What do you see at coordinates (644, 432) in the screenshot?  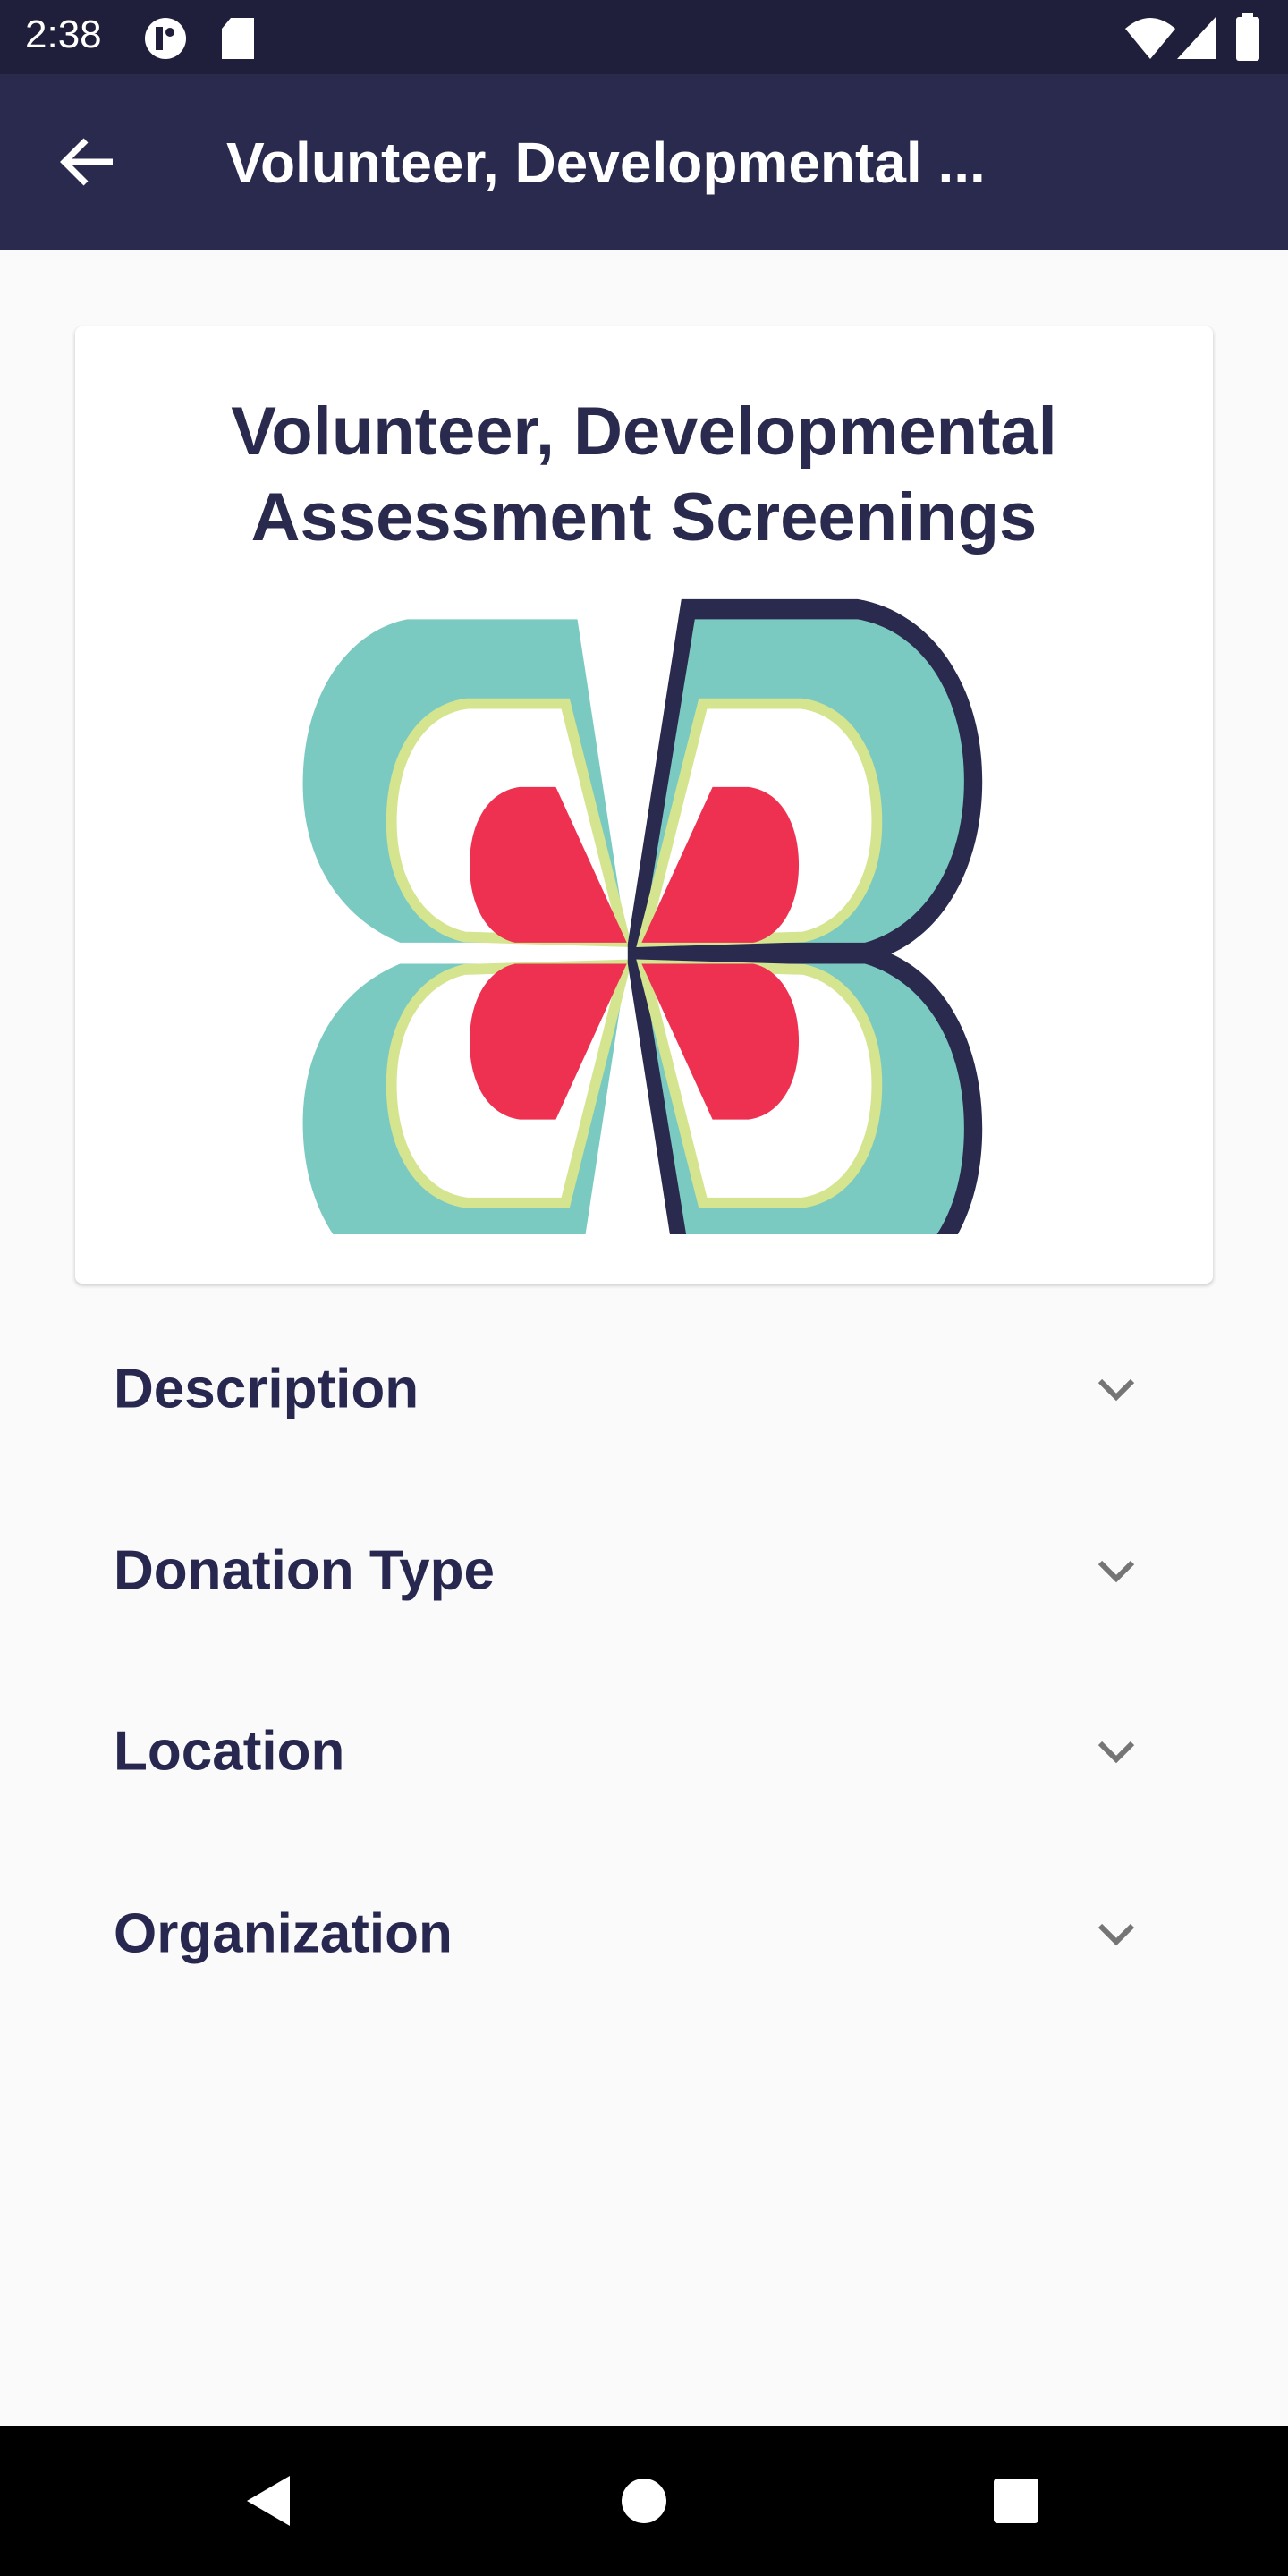 I see `event-title-line1: Volunteer, Developmental` at bounding box center [644, 432].